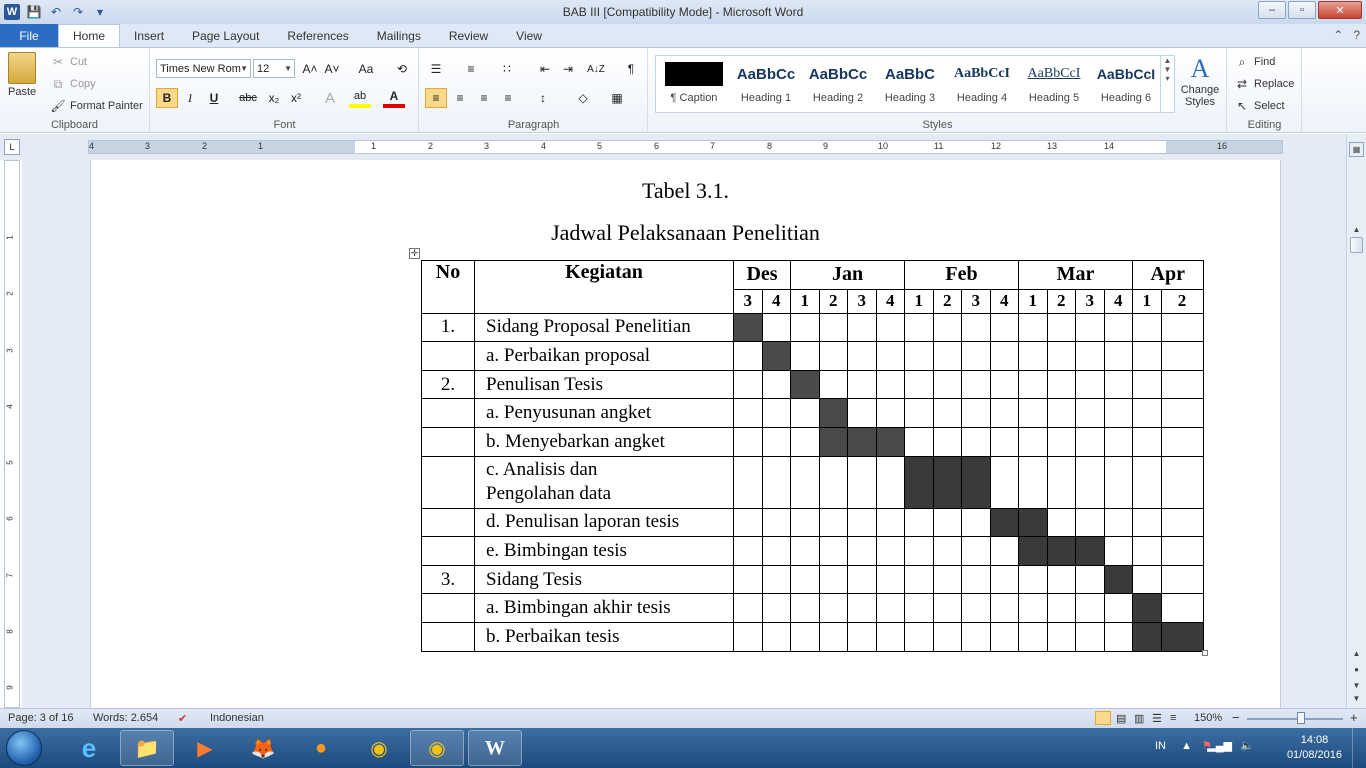 This screenshot has width=1366, height=768. I want to click on row-activity: c. Analisis dan Pengolahan data, so click(604, 482).